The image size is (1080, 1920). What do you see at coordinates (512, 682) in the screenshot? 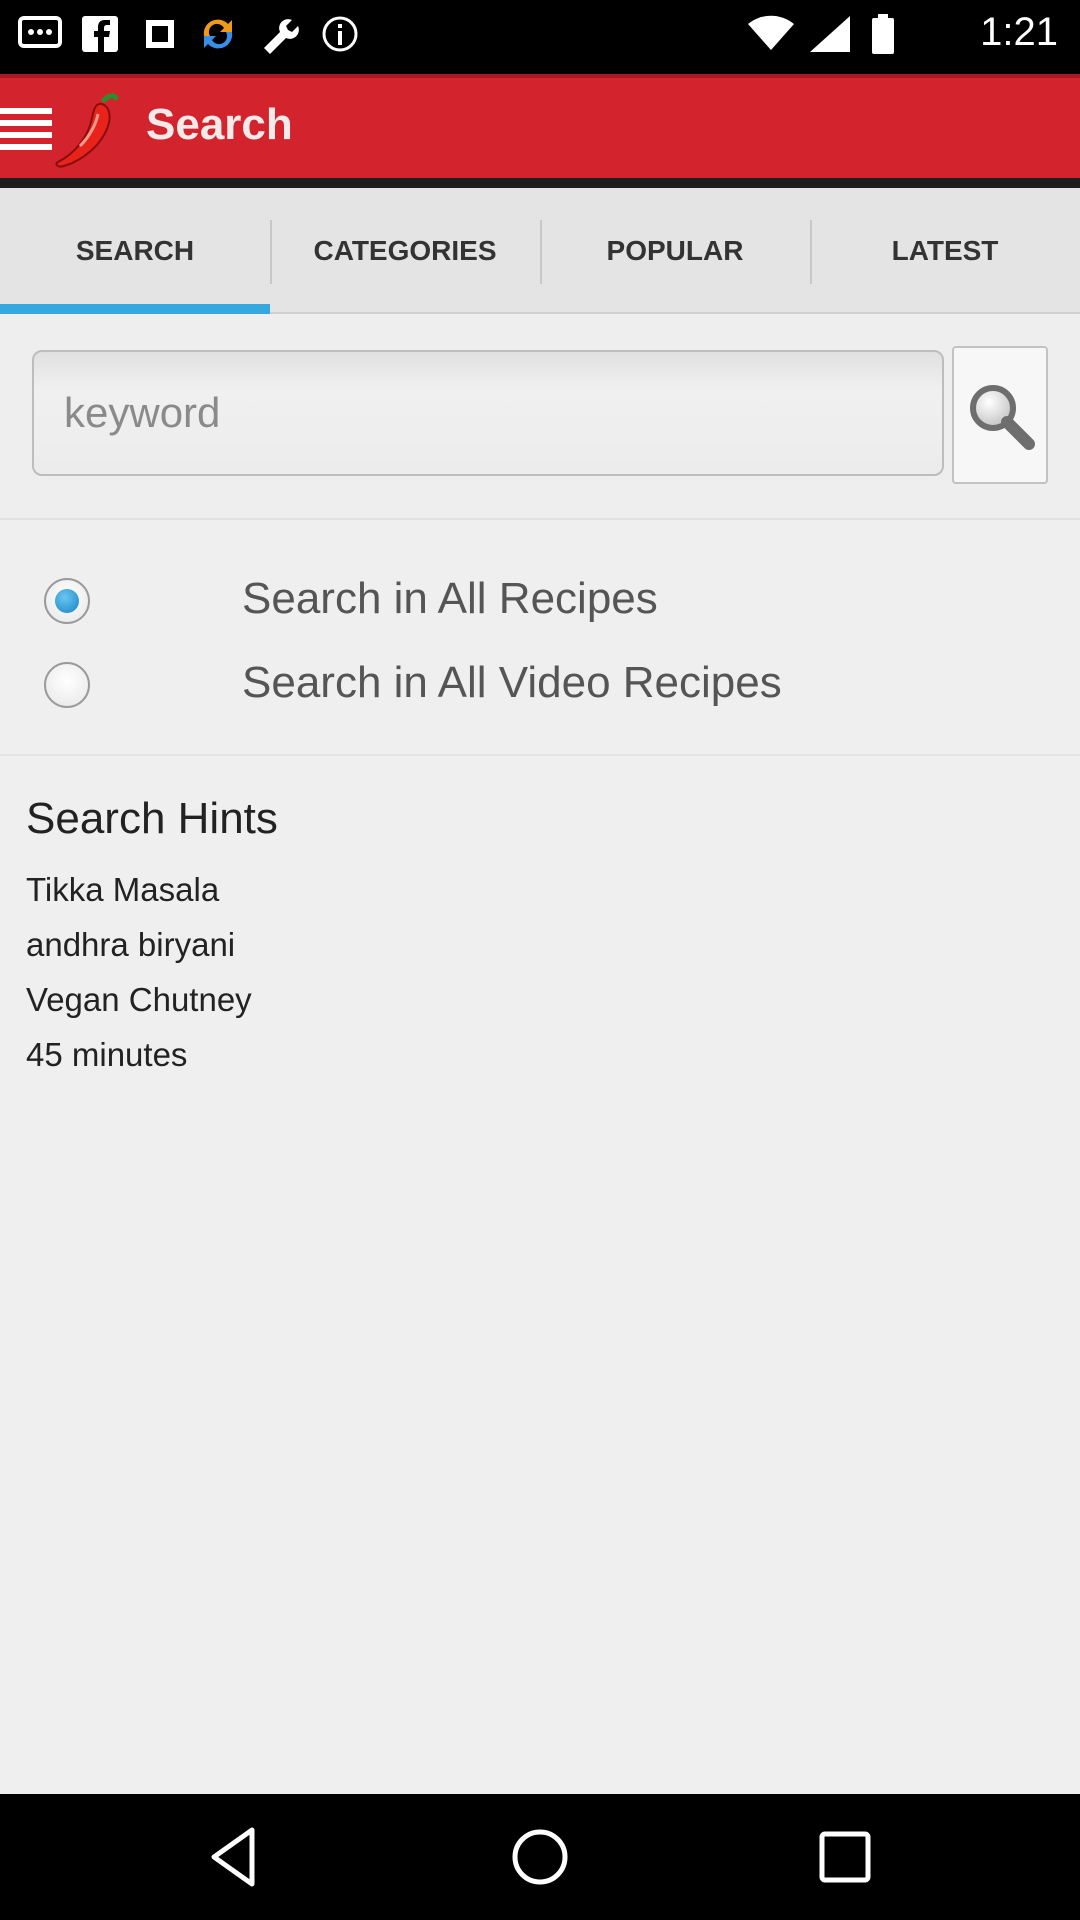
I see `option-label: Search in All Video Recipes` at bounding box center [512, 682].